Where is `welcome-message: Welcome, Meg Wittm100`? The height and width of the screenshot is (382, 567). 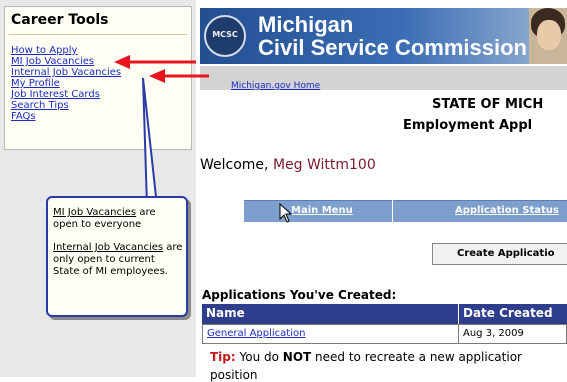
welcome-message: Welcome, Meg Wittm100 is located at coordinates (288, 165).